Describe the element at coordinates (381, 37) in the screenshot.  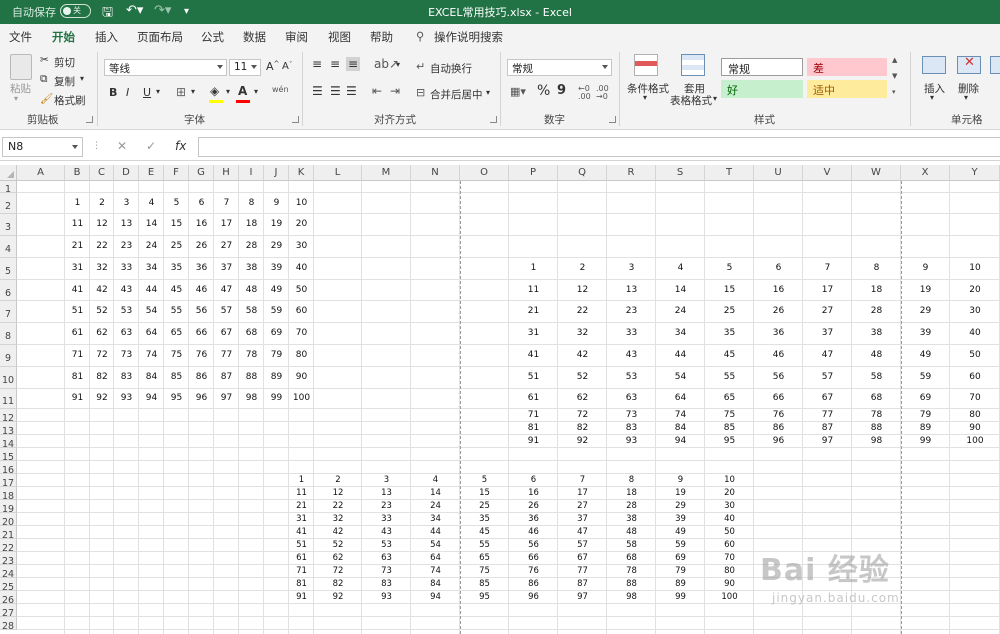
I see `tab-help: 帮助` at that location.